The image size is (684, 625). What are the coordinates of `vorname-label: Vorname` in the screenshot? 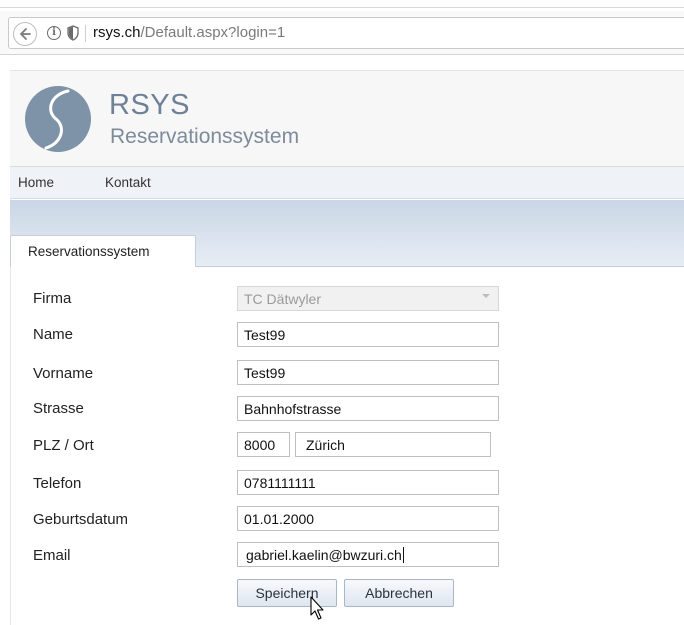 It's located at (63, 373).